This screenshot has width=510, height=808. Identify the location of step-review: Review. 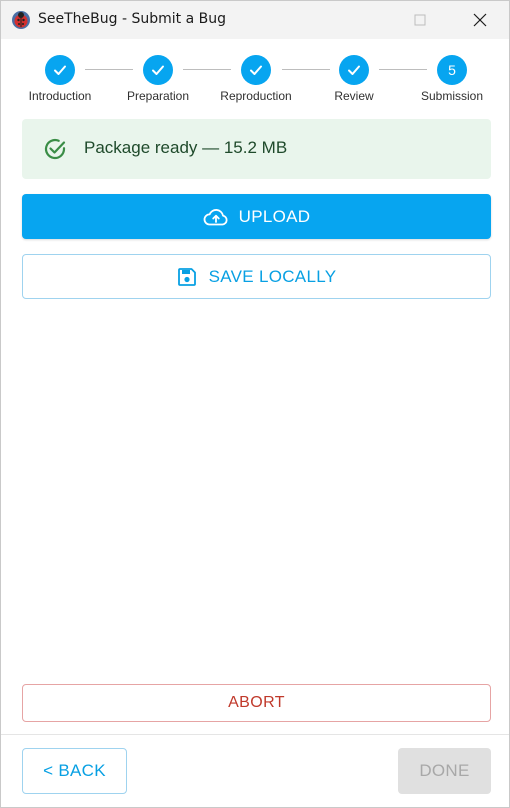
(354, 79).